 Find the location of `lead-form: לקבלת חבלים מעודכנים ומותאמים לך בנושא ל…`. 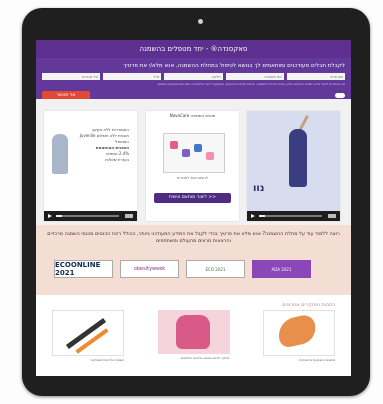

lead-form: לקבלת חבלים מעודכנים ומותאמים לך בנושא ל… is located at coordinates (193, 79).